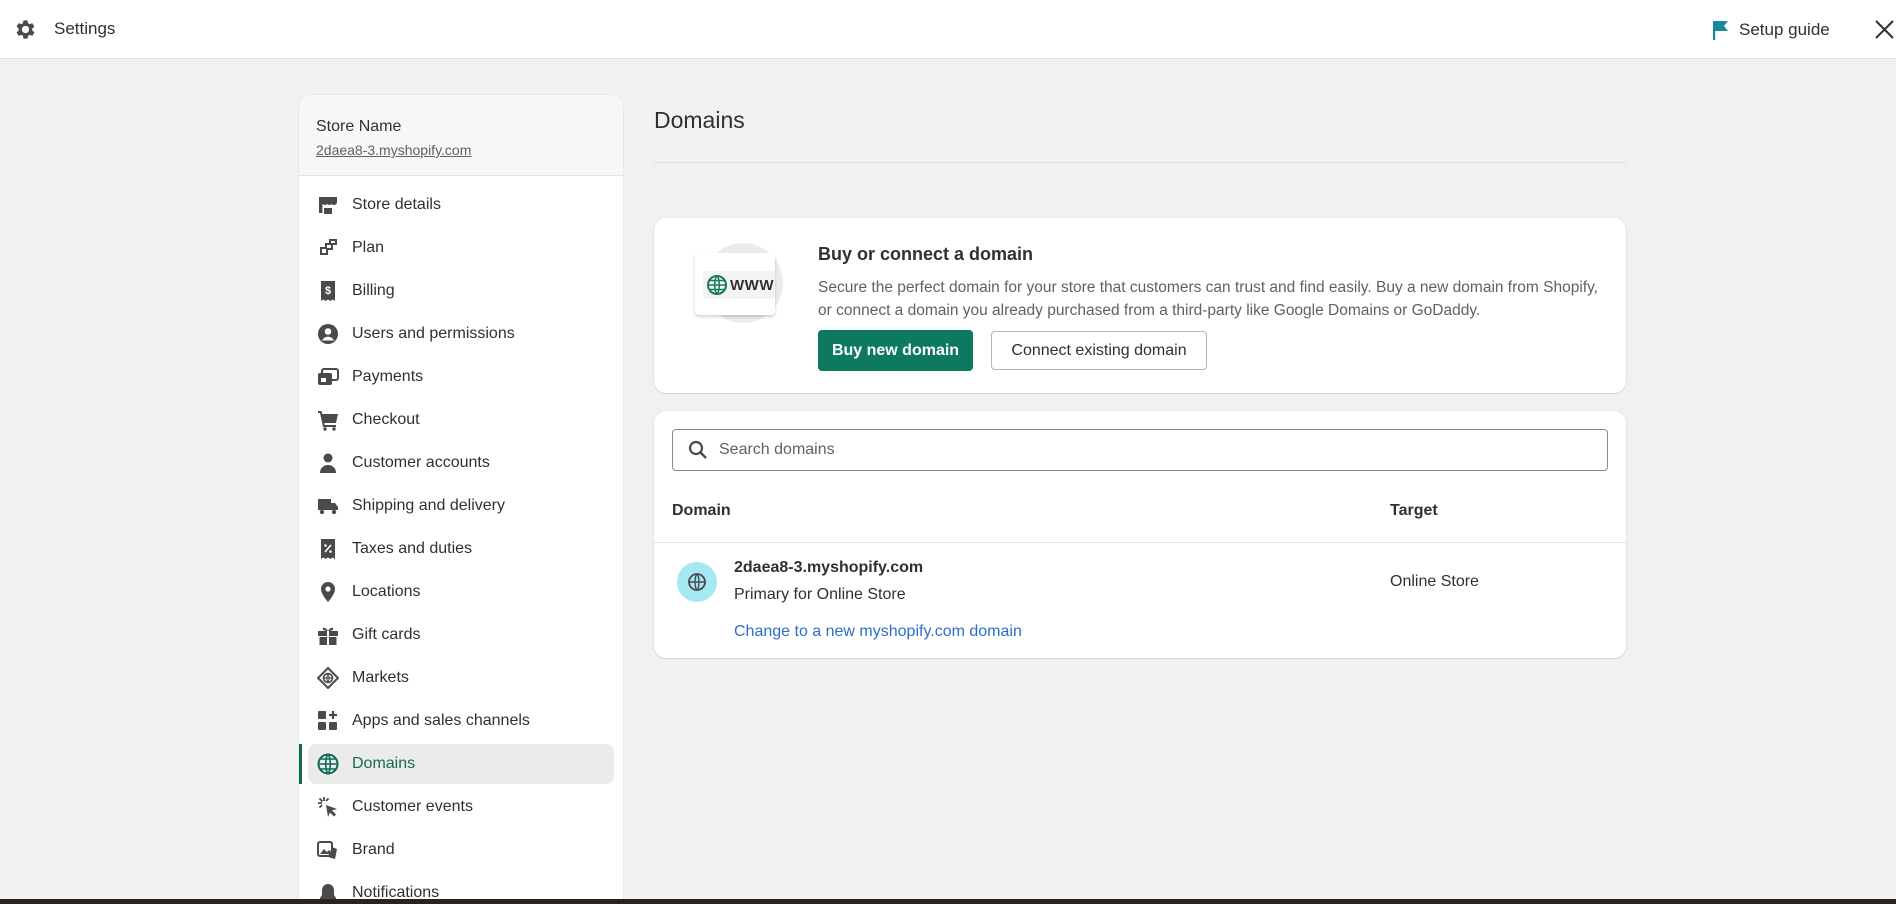 This screenshot has height=904, width=1896. What do you see at coordinates (461, 420) in the screenshot?
I see `sidebar-item-checkout: Checkout` at bounding box center [461, 420].